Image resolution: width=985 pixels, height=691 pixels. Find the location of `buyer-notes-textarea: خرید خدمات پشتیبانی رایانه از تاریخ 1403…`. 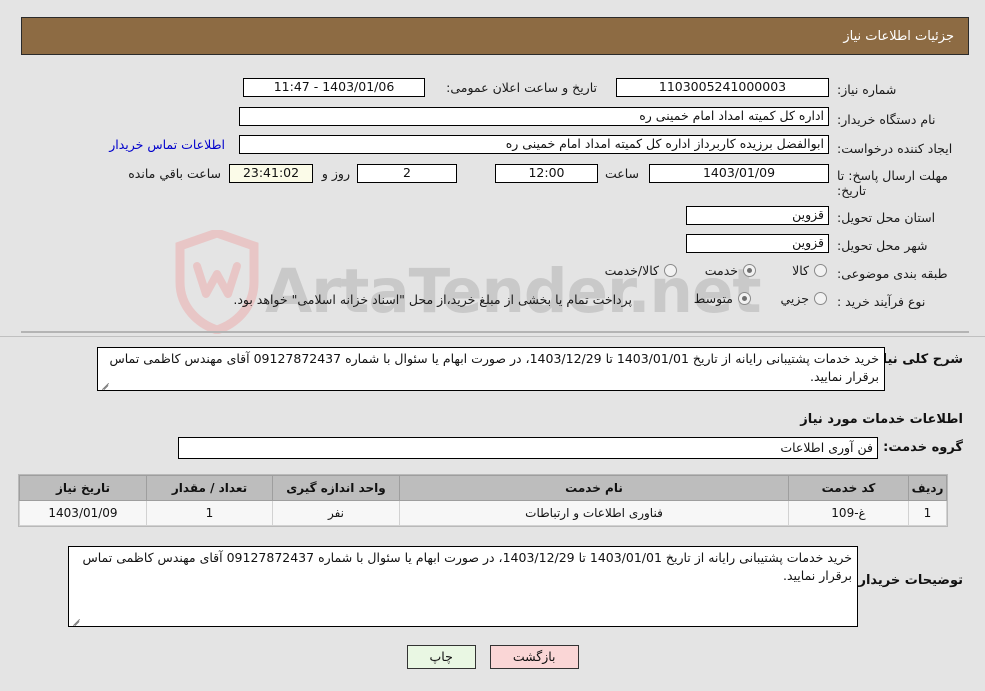

buyer-notes-textarea: خرید خدمات پشتیبانی رایانه از تاریخ 1403… is located at coordinates (463, 586).